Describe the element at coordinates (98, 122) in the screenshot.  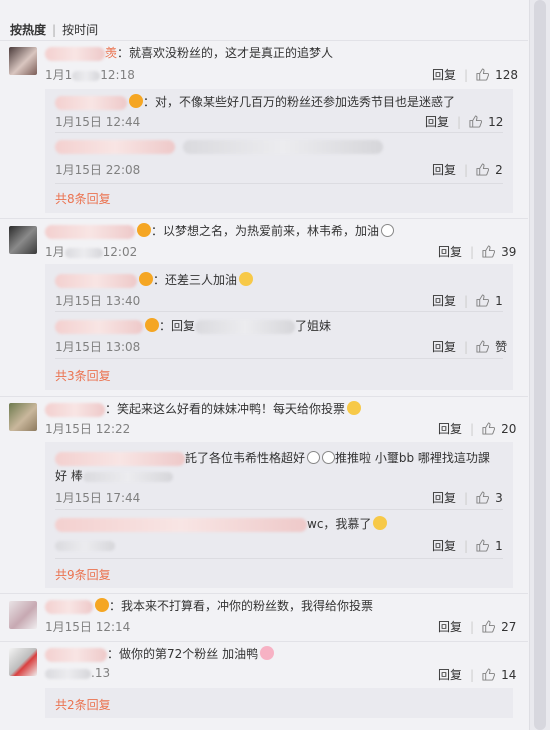
I see `reply-time: 1月15日 12:44` at that location.